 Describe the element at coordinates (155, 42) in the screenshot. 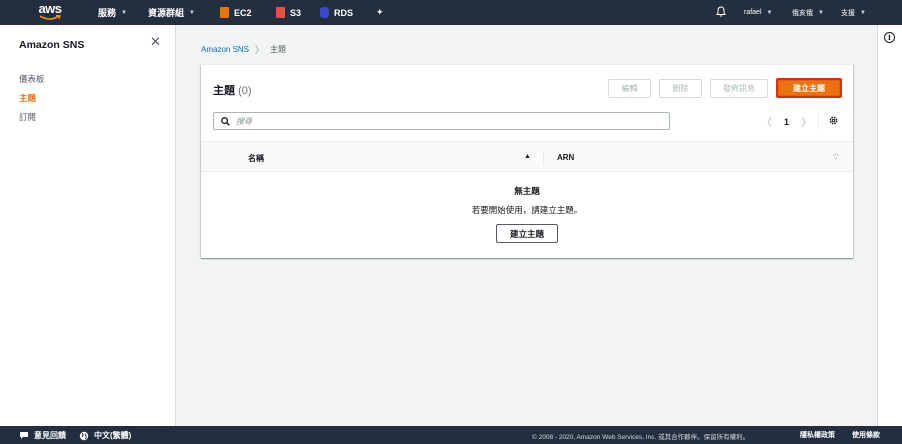

I see `close-icon: ✕` at that location.